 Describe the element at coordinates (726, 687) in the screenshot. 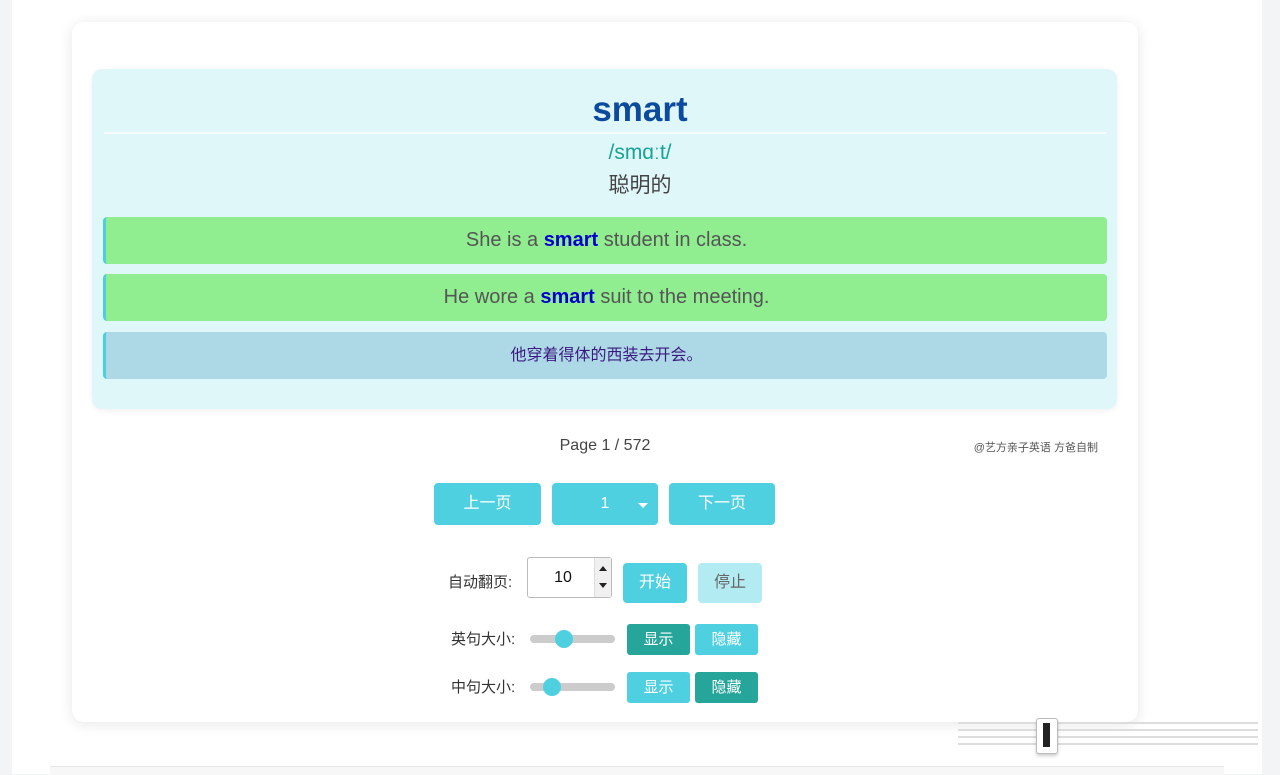

I see `chinese-hide-button: 隐藏` at that location.